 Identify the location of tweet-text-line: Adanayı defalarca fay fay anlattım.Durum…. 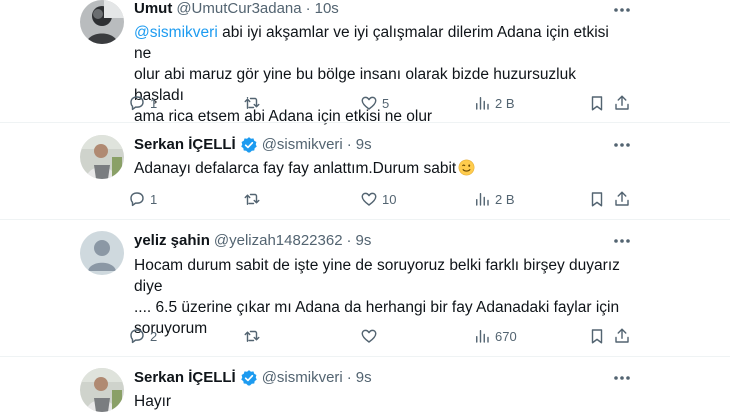
(382, 168).